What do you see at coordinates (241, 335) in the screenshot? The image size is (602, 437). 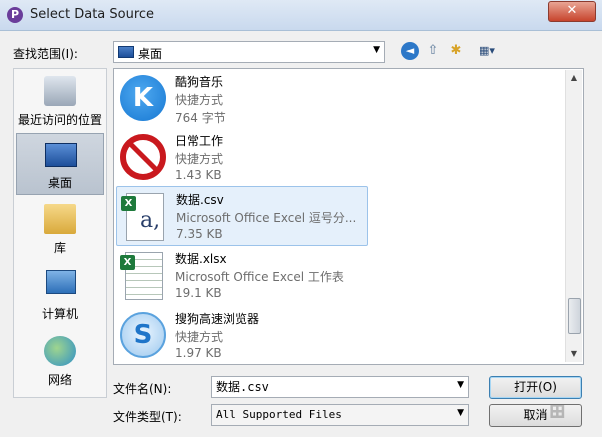 I see `list-item: S 搜狗高速浏览器 快捷方式 1.97 KB` at bounding box center [241, 335].